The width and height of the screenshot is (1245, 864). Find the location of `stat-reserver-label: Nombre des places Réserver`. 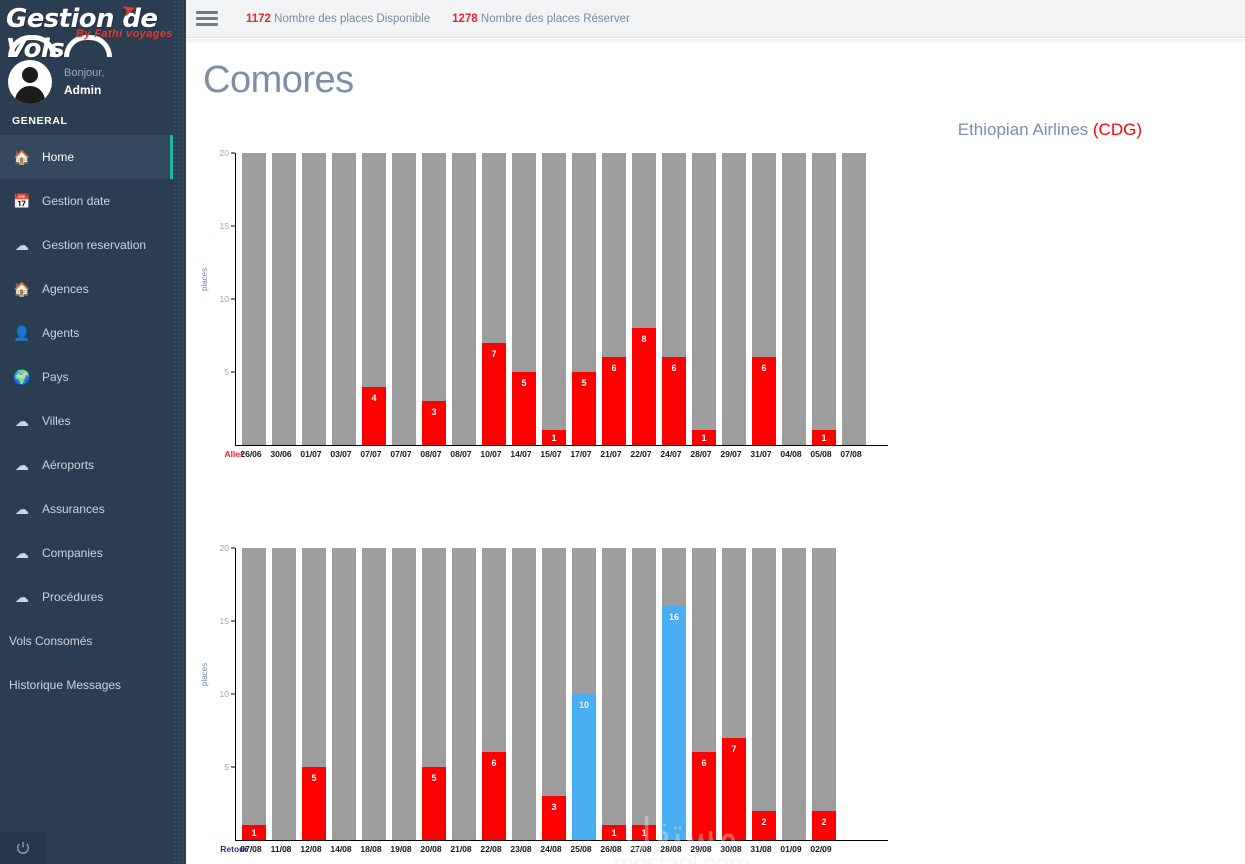

stat-reserver-label: Nombre des places Réserver is located at coordinates (555, 18).